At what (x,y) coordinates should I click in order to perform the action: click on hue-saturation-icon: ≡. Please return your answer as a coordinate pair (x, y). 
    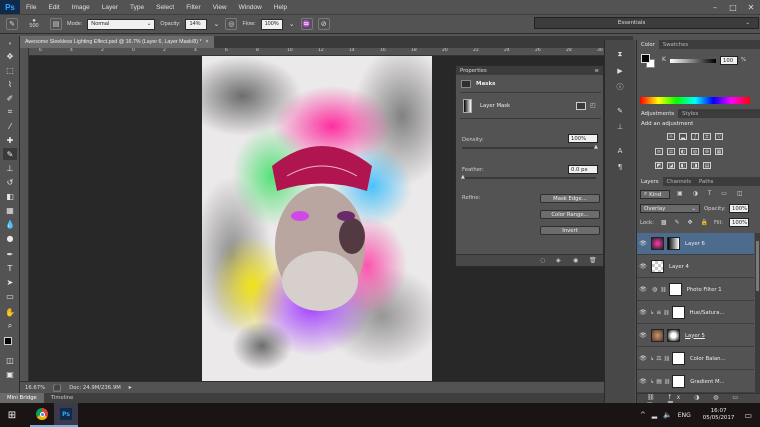
    Looking at the image, I should click on (659, 151).